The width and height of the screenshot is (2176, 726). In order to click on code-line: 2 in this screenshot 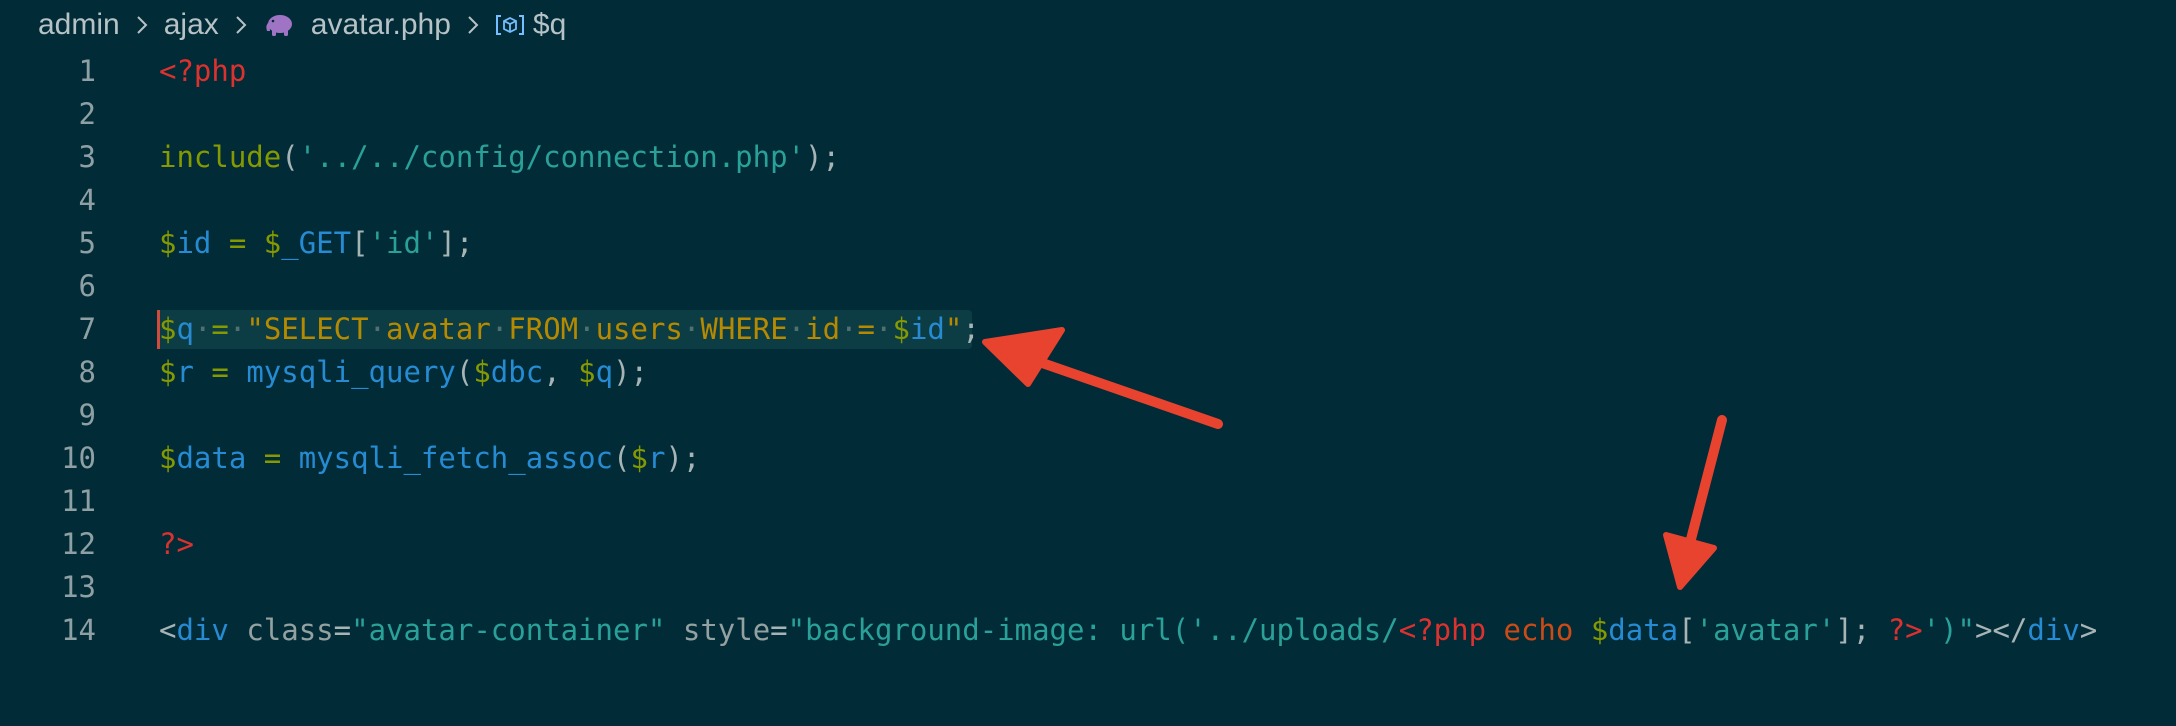, I will do `click(1088, 114)`.